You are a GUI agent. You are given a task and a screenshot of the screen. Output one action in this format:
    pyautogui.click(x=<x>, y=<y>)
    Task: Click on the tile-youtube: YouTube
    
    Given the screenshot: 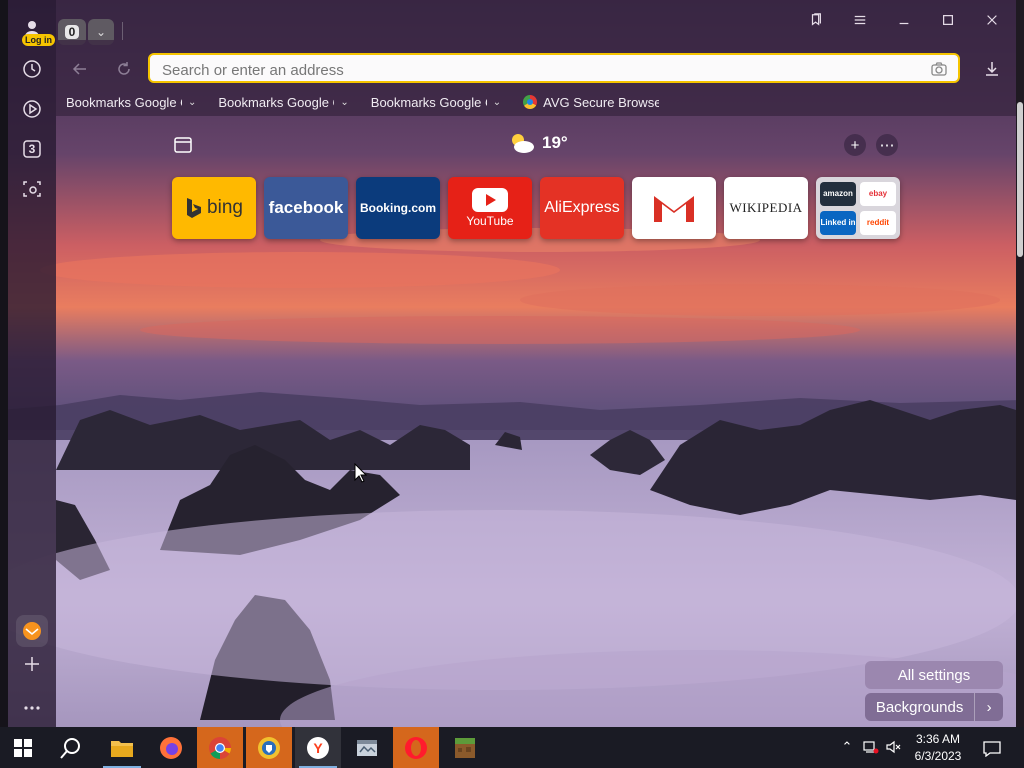 What is the action you would take?
    pyautogui.click(x=490, y=208)
    